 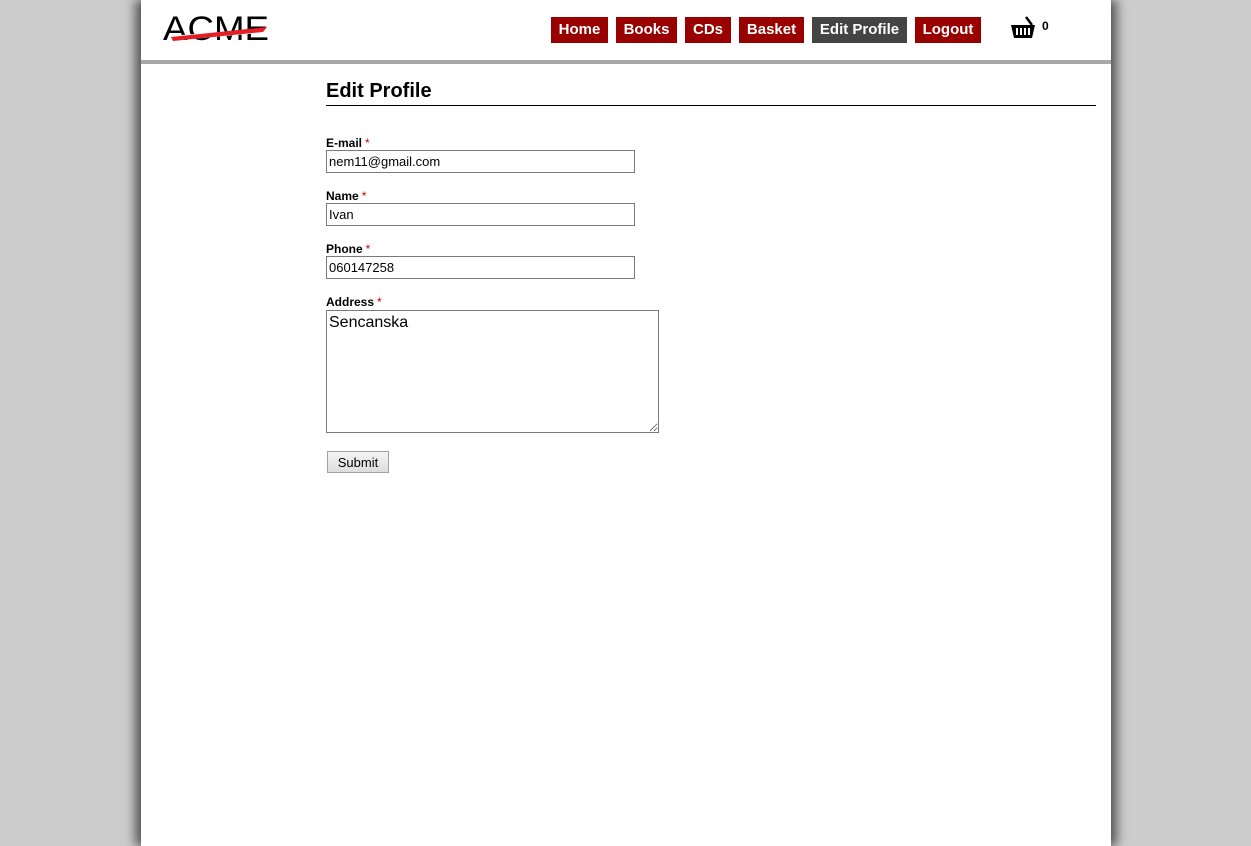 What do you see at coordinates (350, 302) in the screenshot?
I see `address-label-text: Address` at bounding box center [350, 302].